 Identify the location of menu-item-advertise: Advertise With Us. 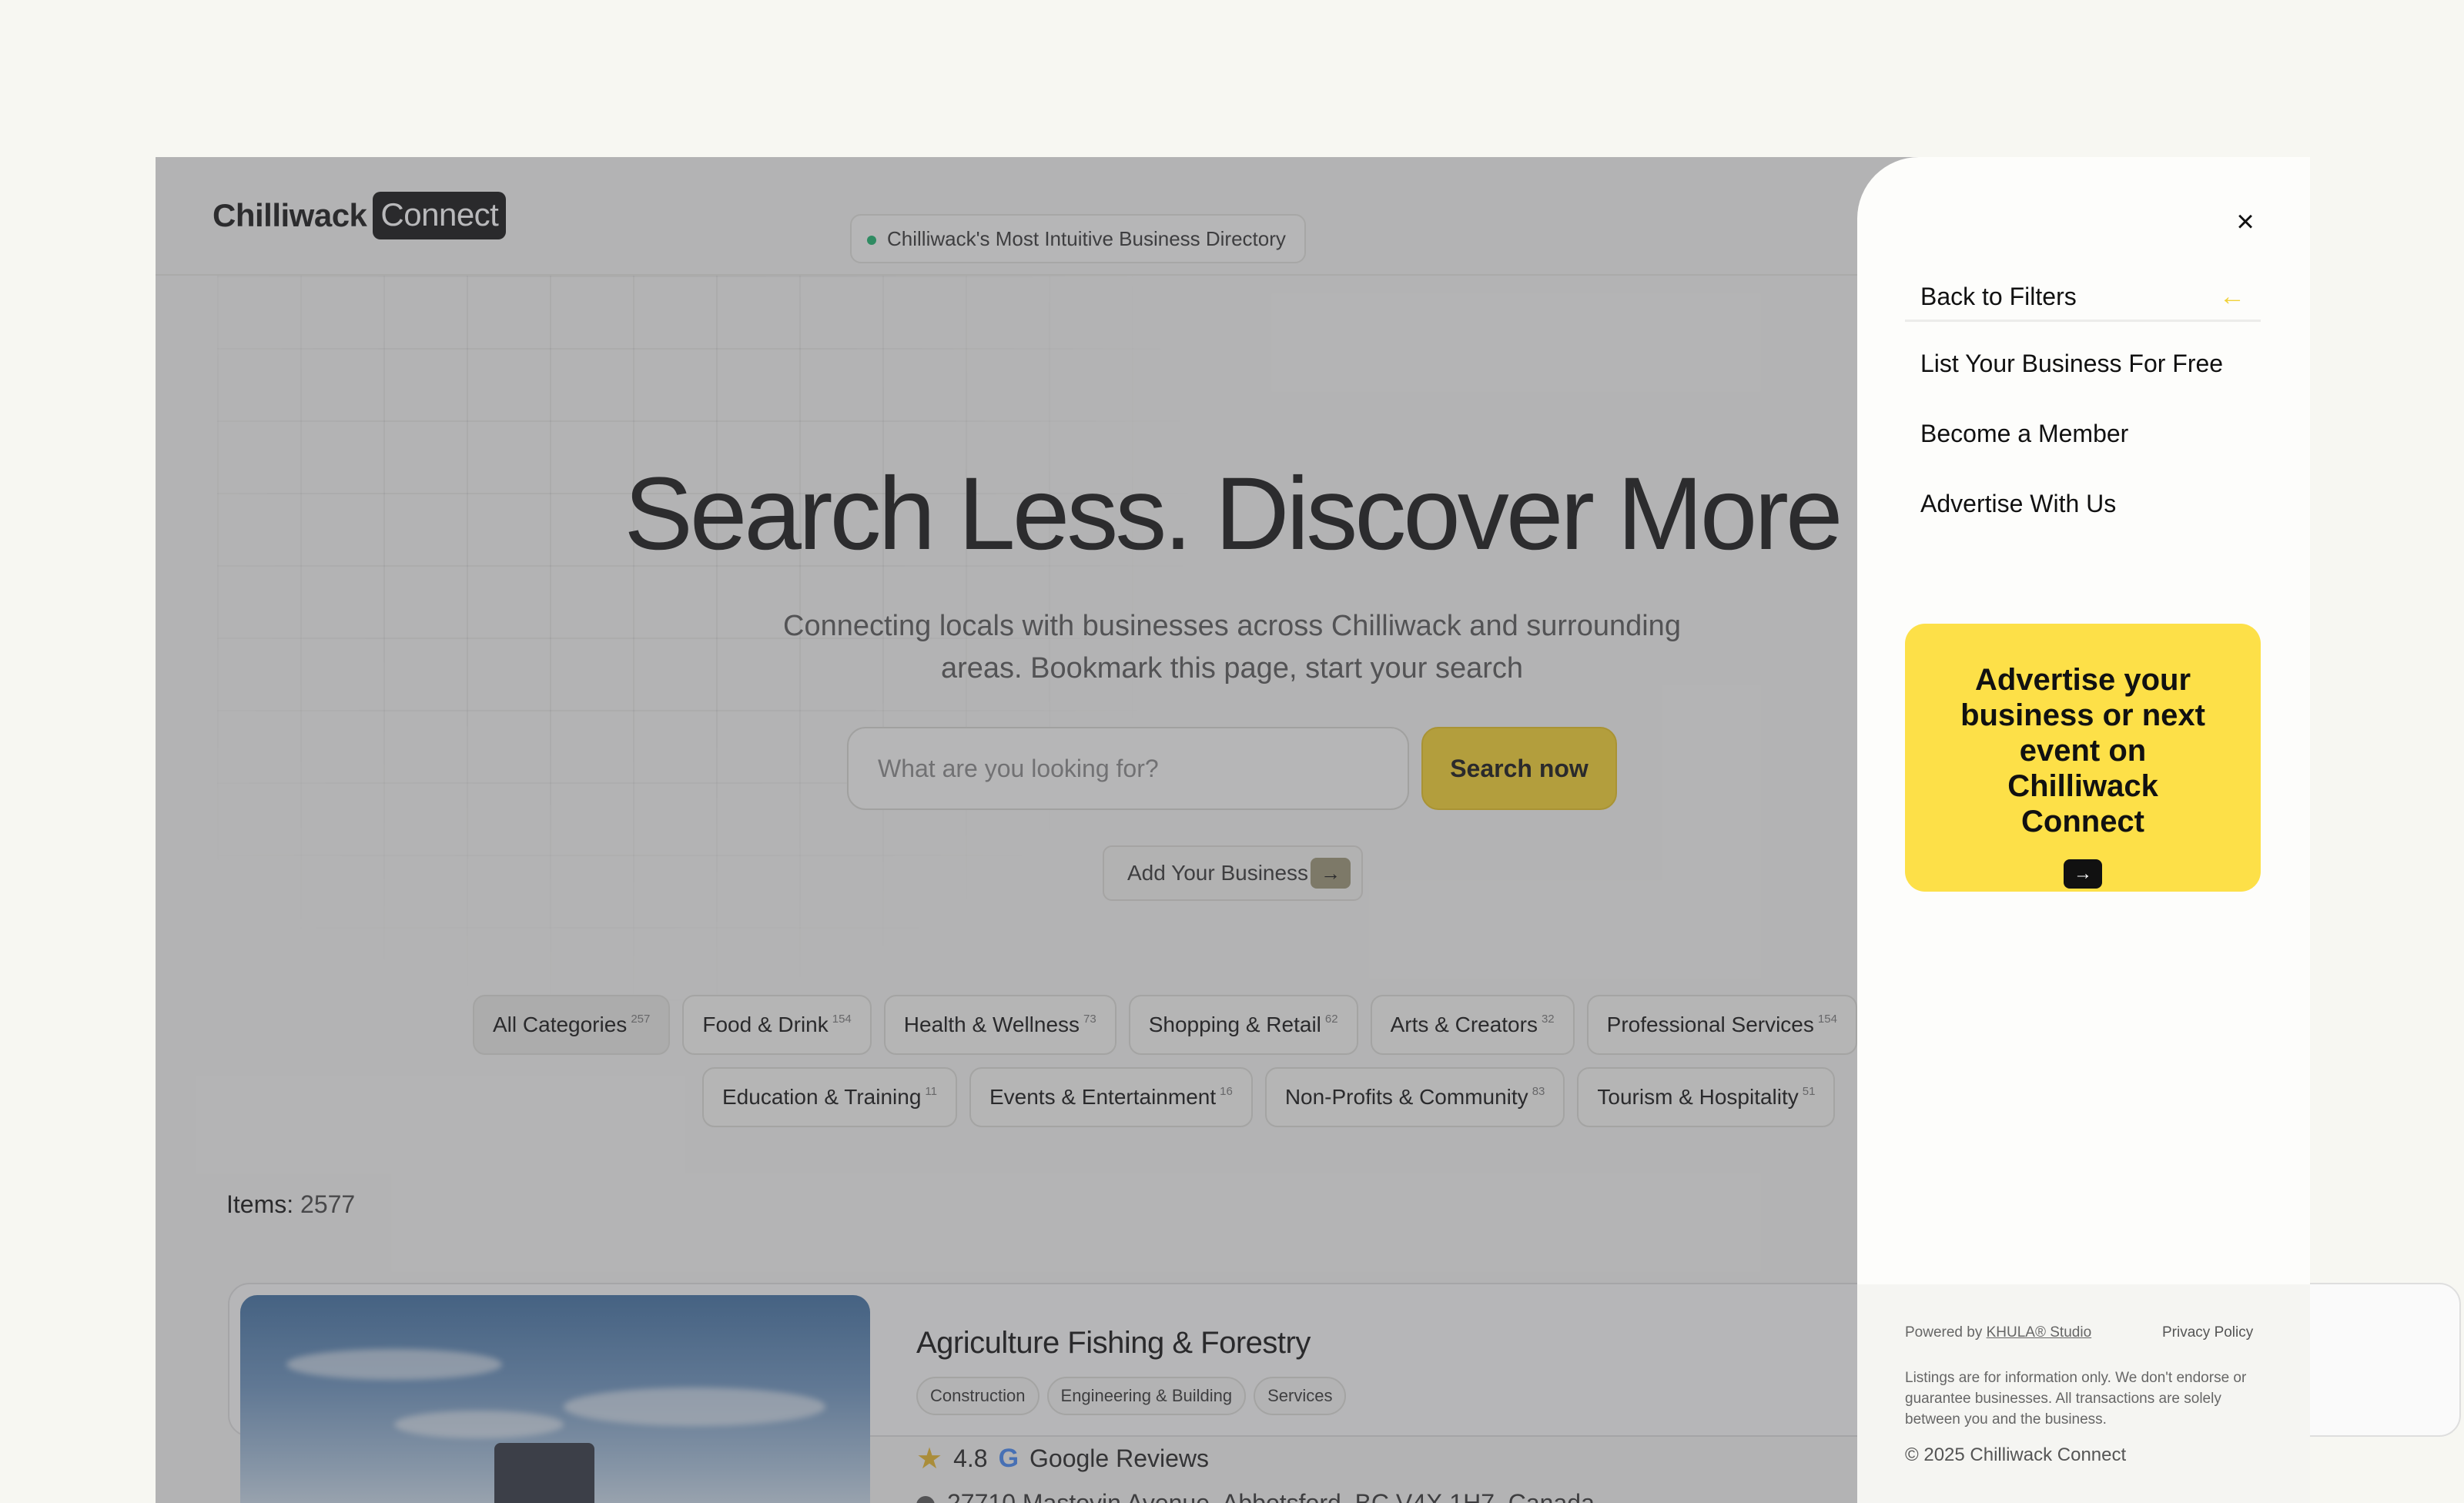
(2018, 504).